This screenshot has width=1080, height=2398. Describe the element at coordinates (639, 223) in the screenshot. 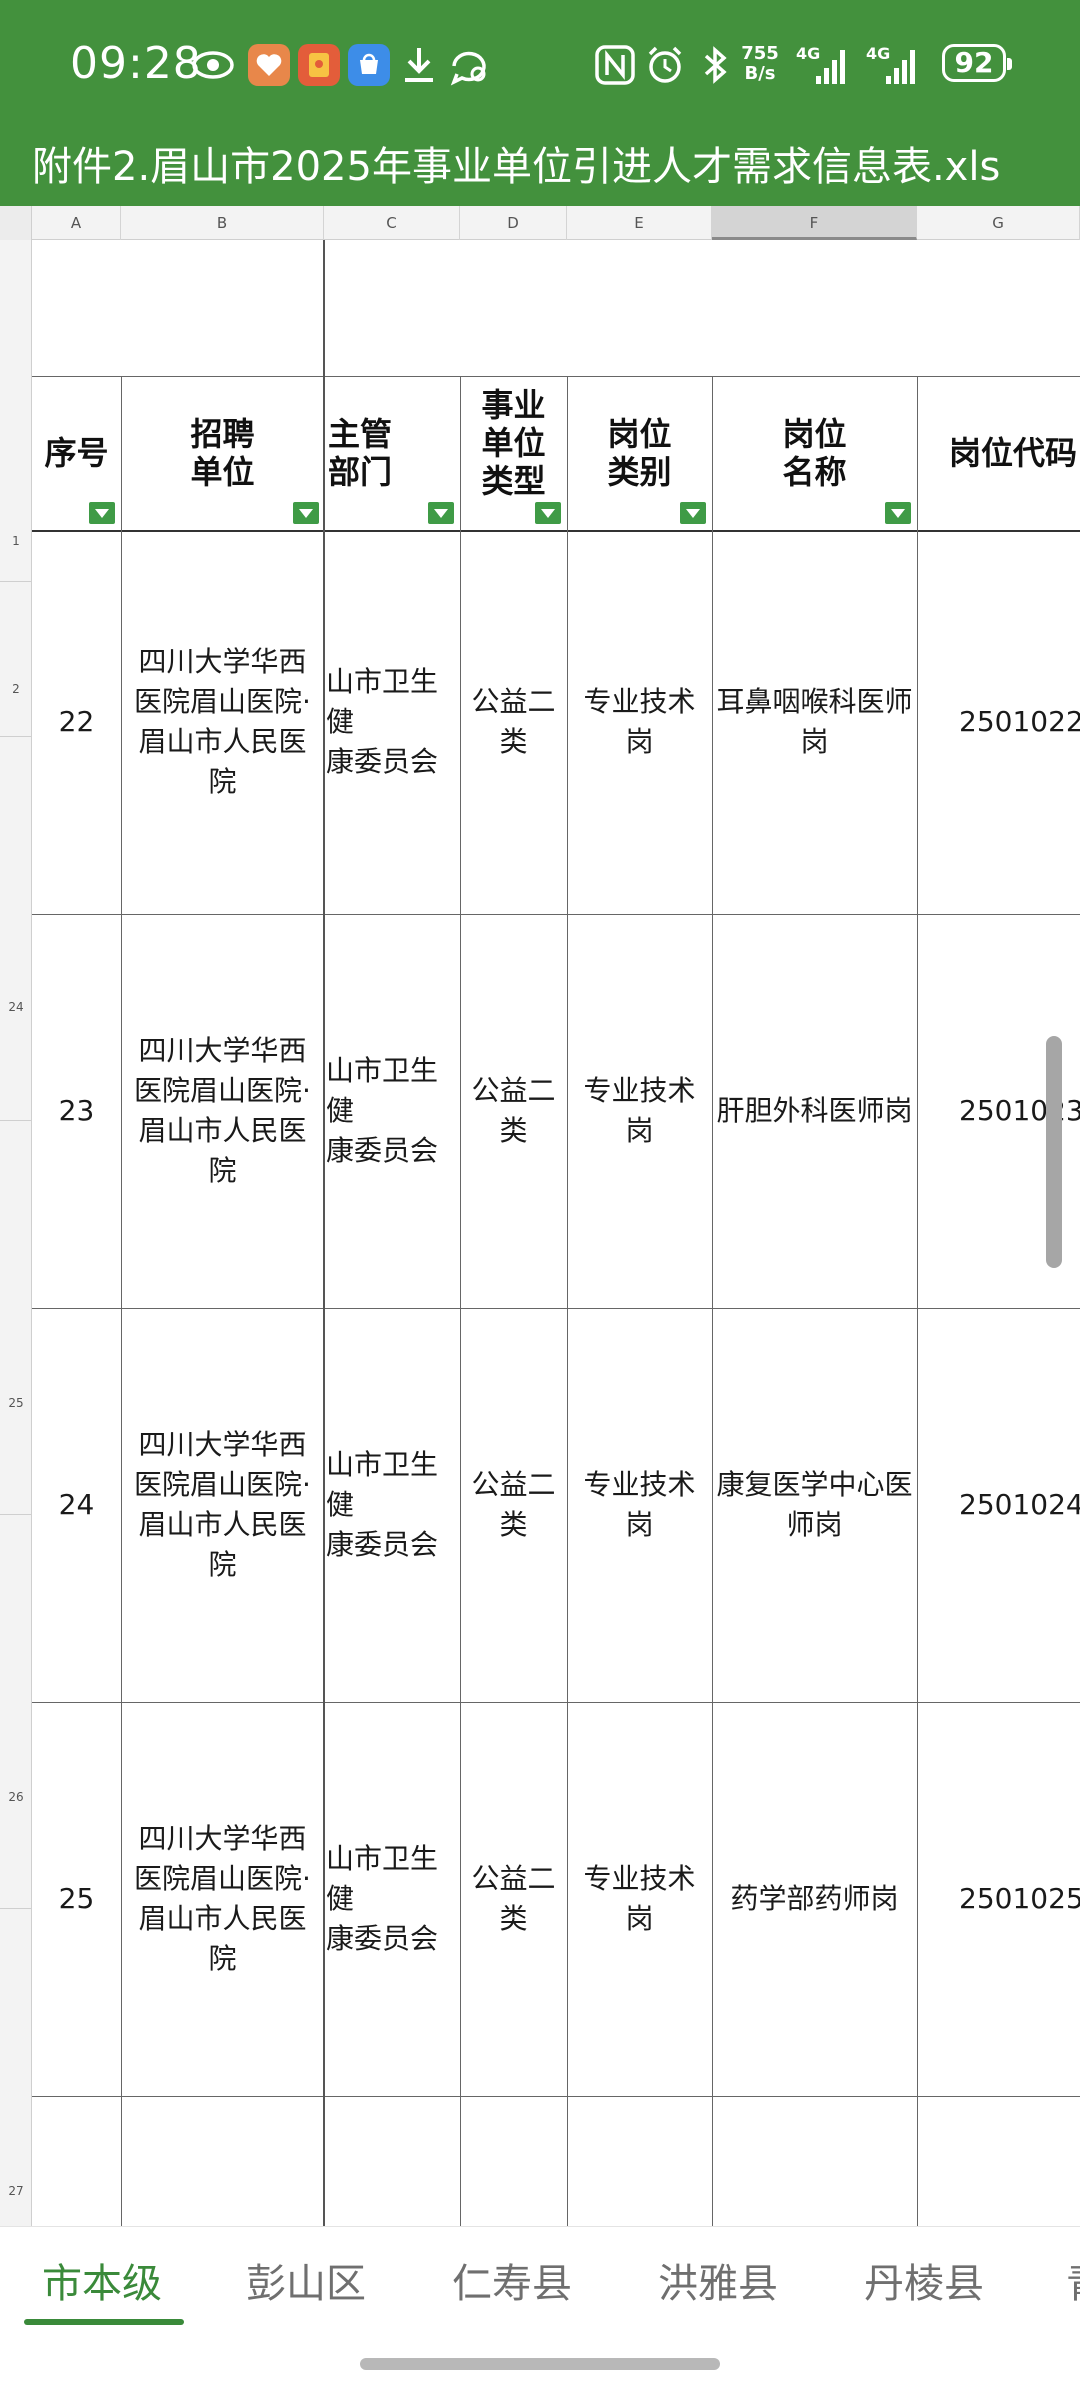

I see `column-letter-e: E` at that location.